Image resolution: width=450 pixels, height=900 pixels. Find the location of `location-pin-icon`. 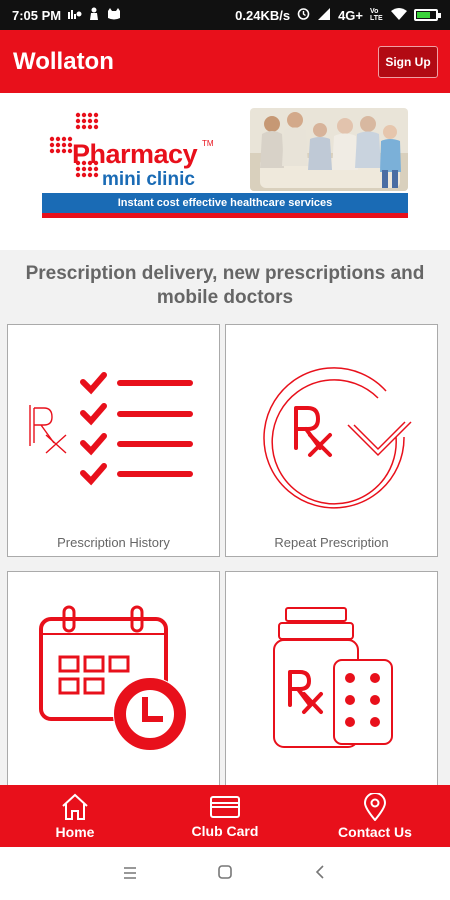

location-pin-icon is located at coordinates (375, 806).